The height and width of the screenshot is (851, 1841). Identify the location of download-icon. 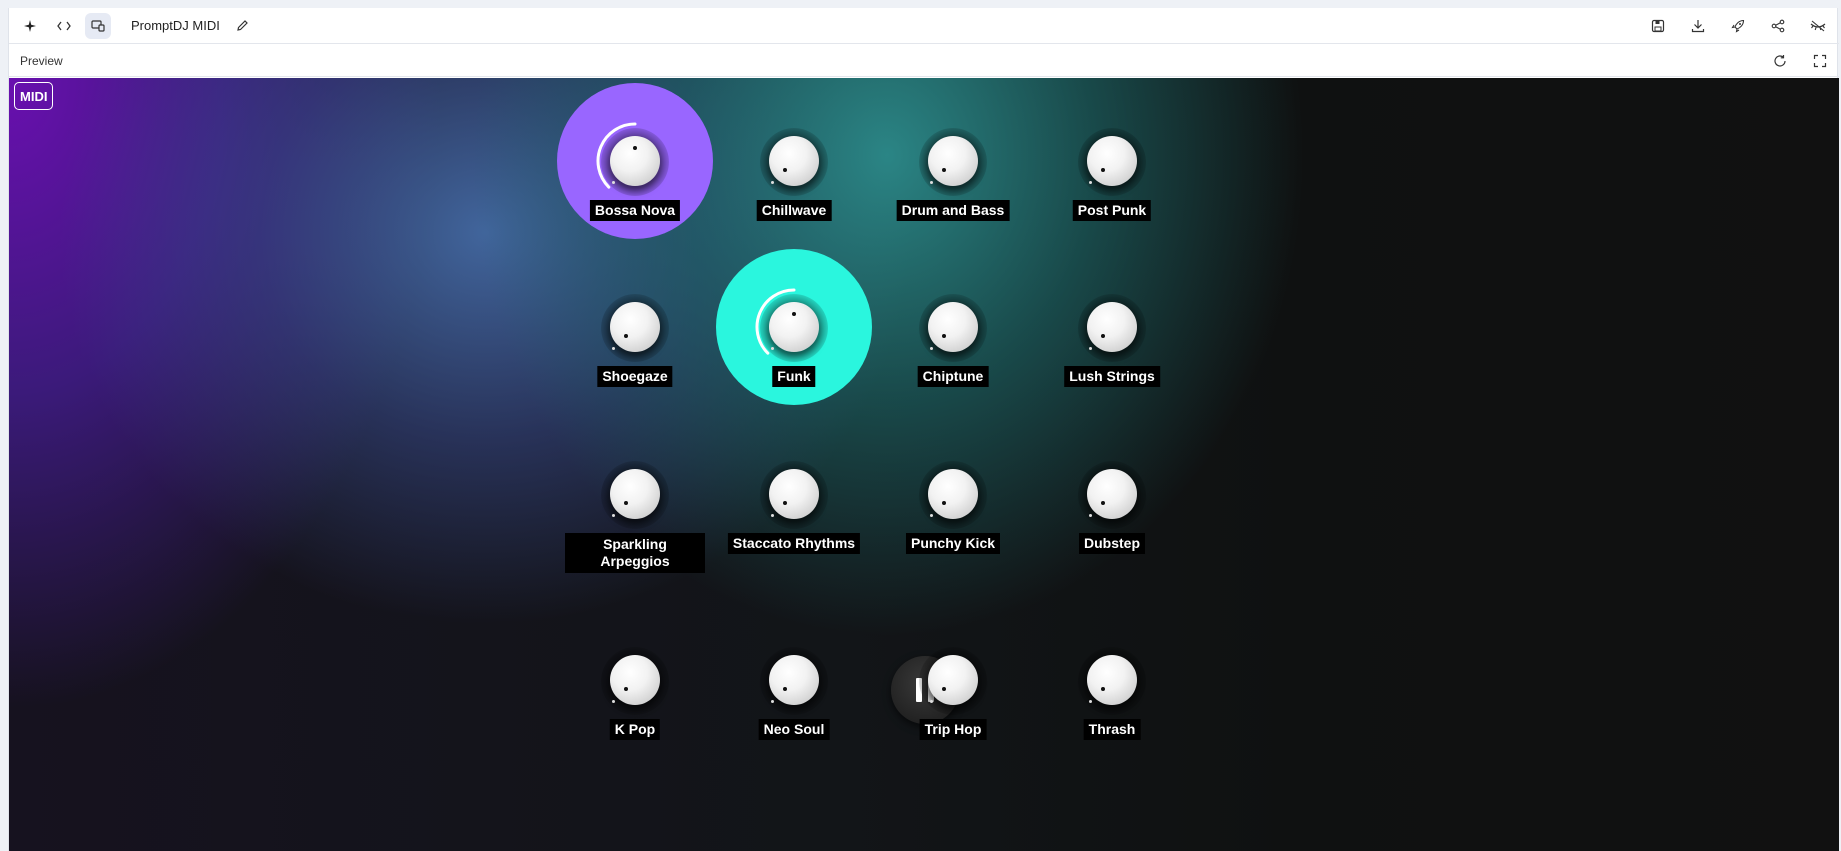
(1698, 26).